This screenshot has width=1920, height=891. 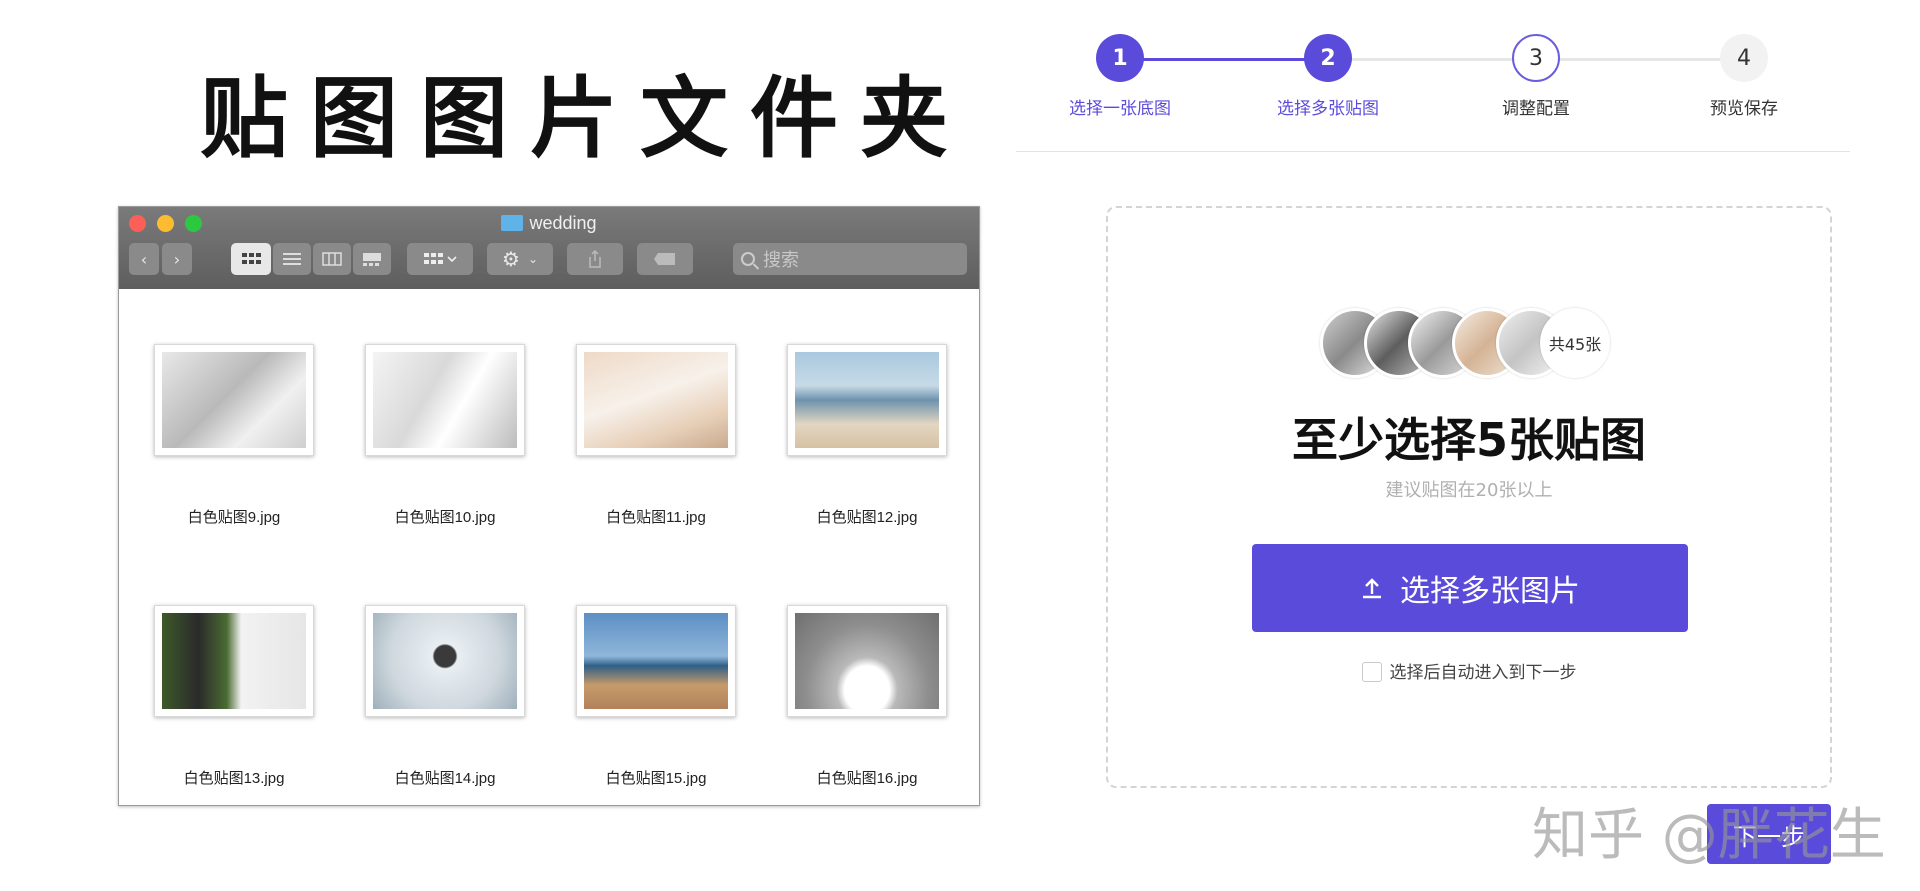 What do you see at coordinates (1328, 109) in the screenshot?
I see `step-label: 选择多张贴图` at bounding box center [1328, 109].